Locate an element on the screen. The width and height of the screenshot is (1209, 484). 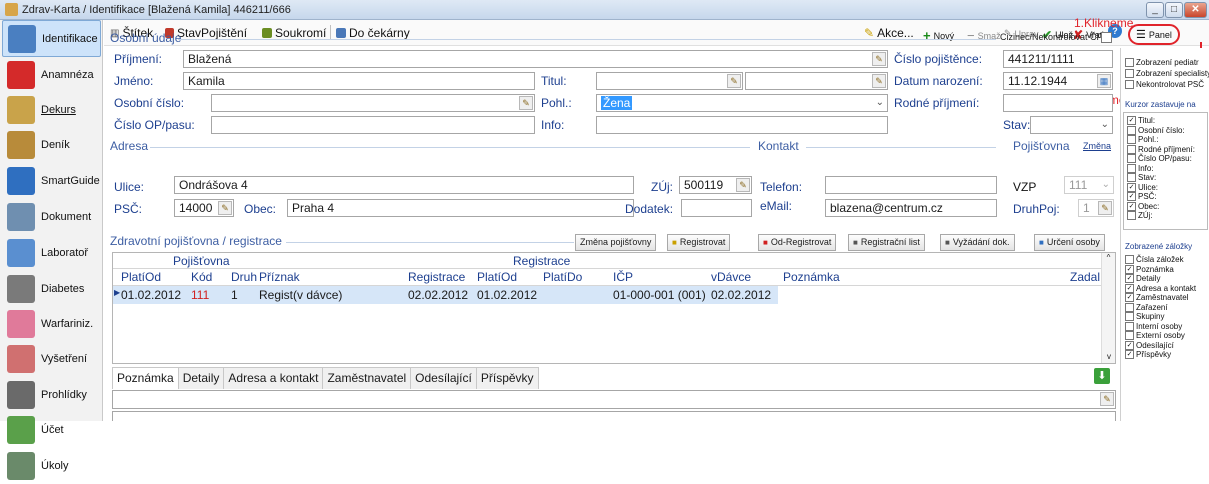
poznamka-field: ✎ is located at coordinates (614, 399).